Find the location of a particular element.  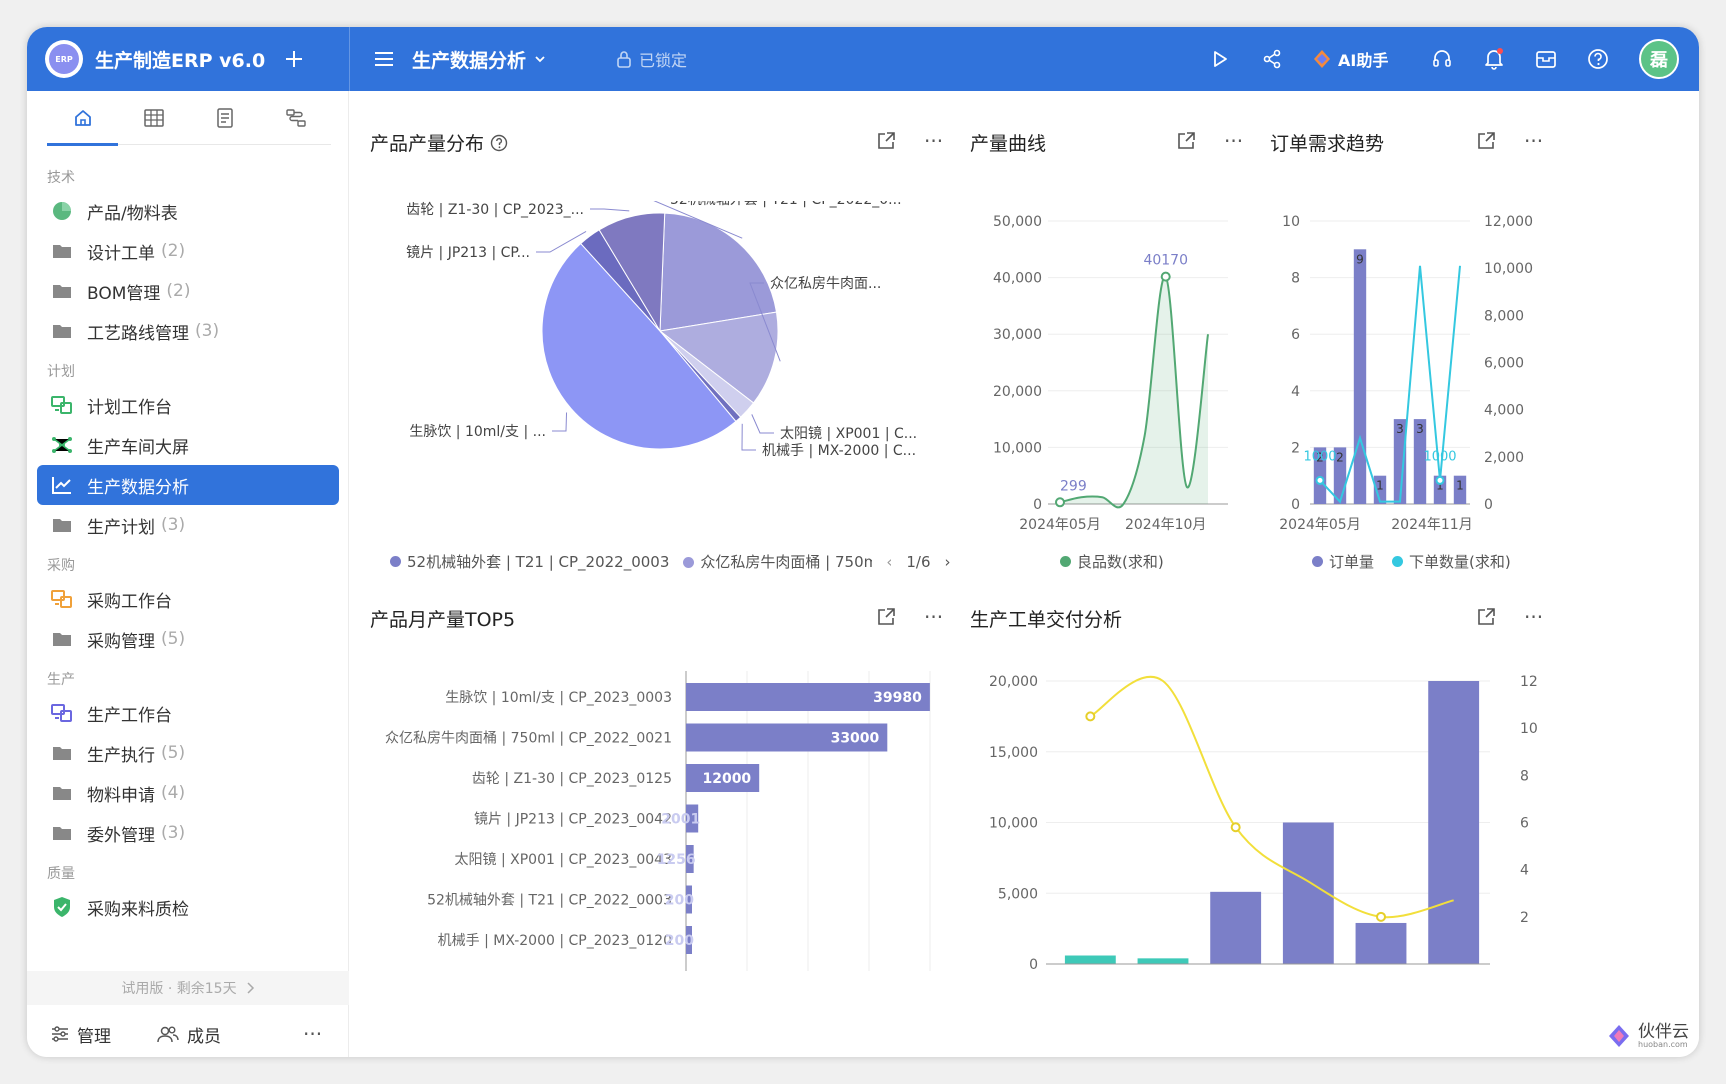

trial-banner: 试用版 · 剩余15天 is located at coordinates (188, 988).